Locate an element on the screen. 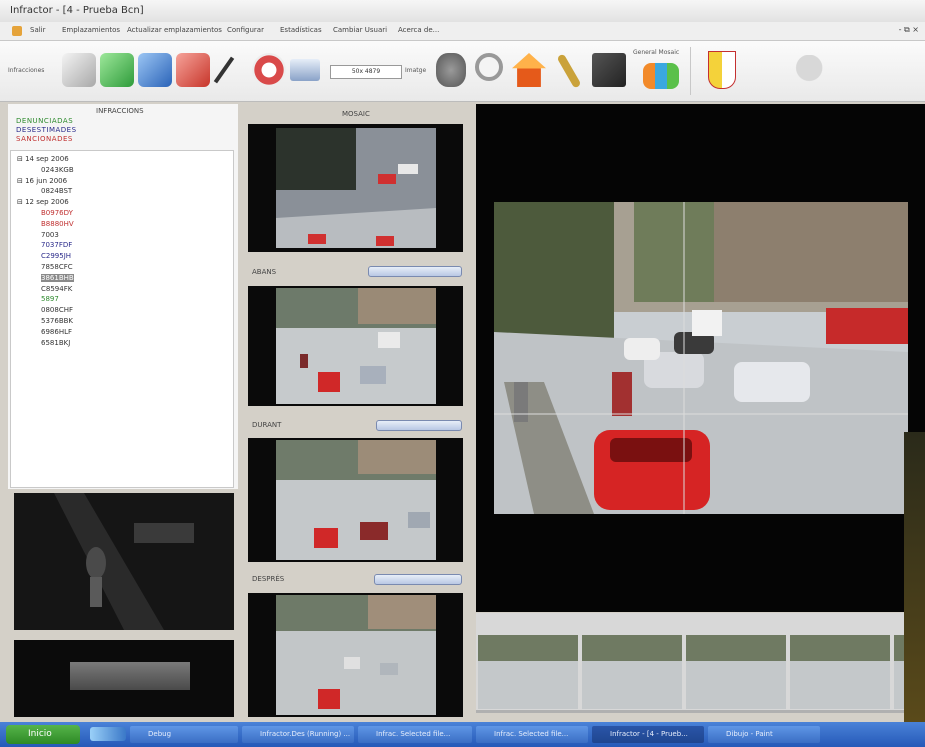 This screenshot has width=925, height=747. tree-node: 7037FDF is located at coordinates (56, 245).